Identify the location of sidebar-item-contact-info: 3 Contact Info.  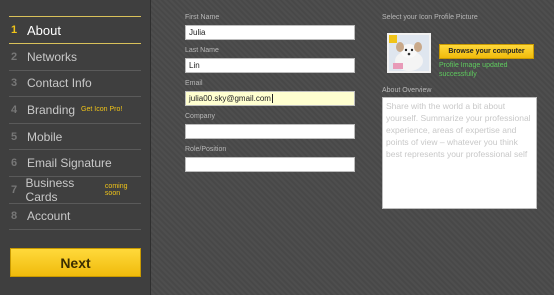
(75, 84).